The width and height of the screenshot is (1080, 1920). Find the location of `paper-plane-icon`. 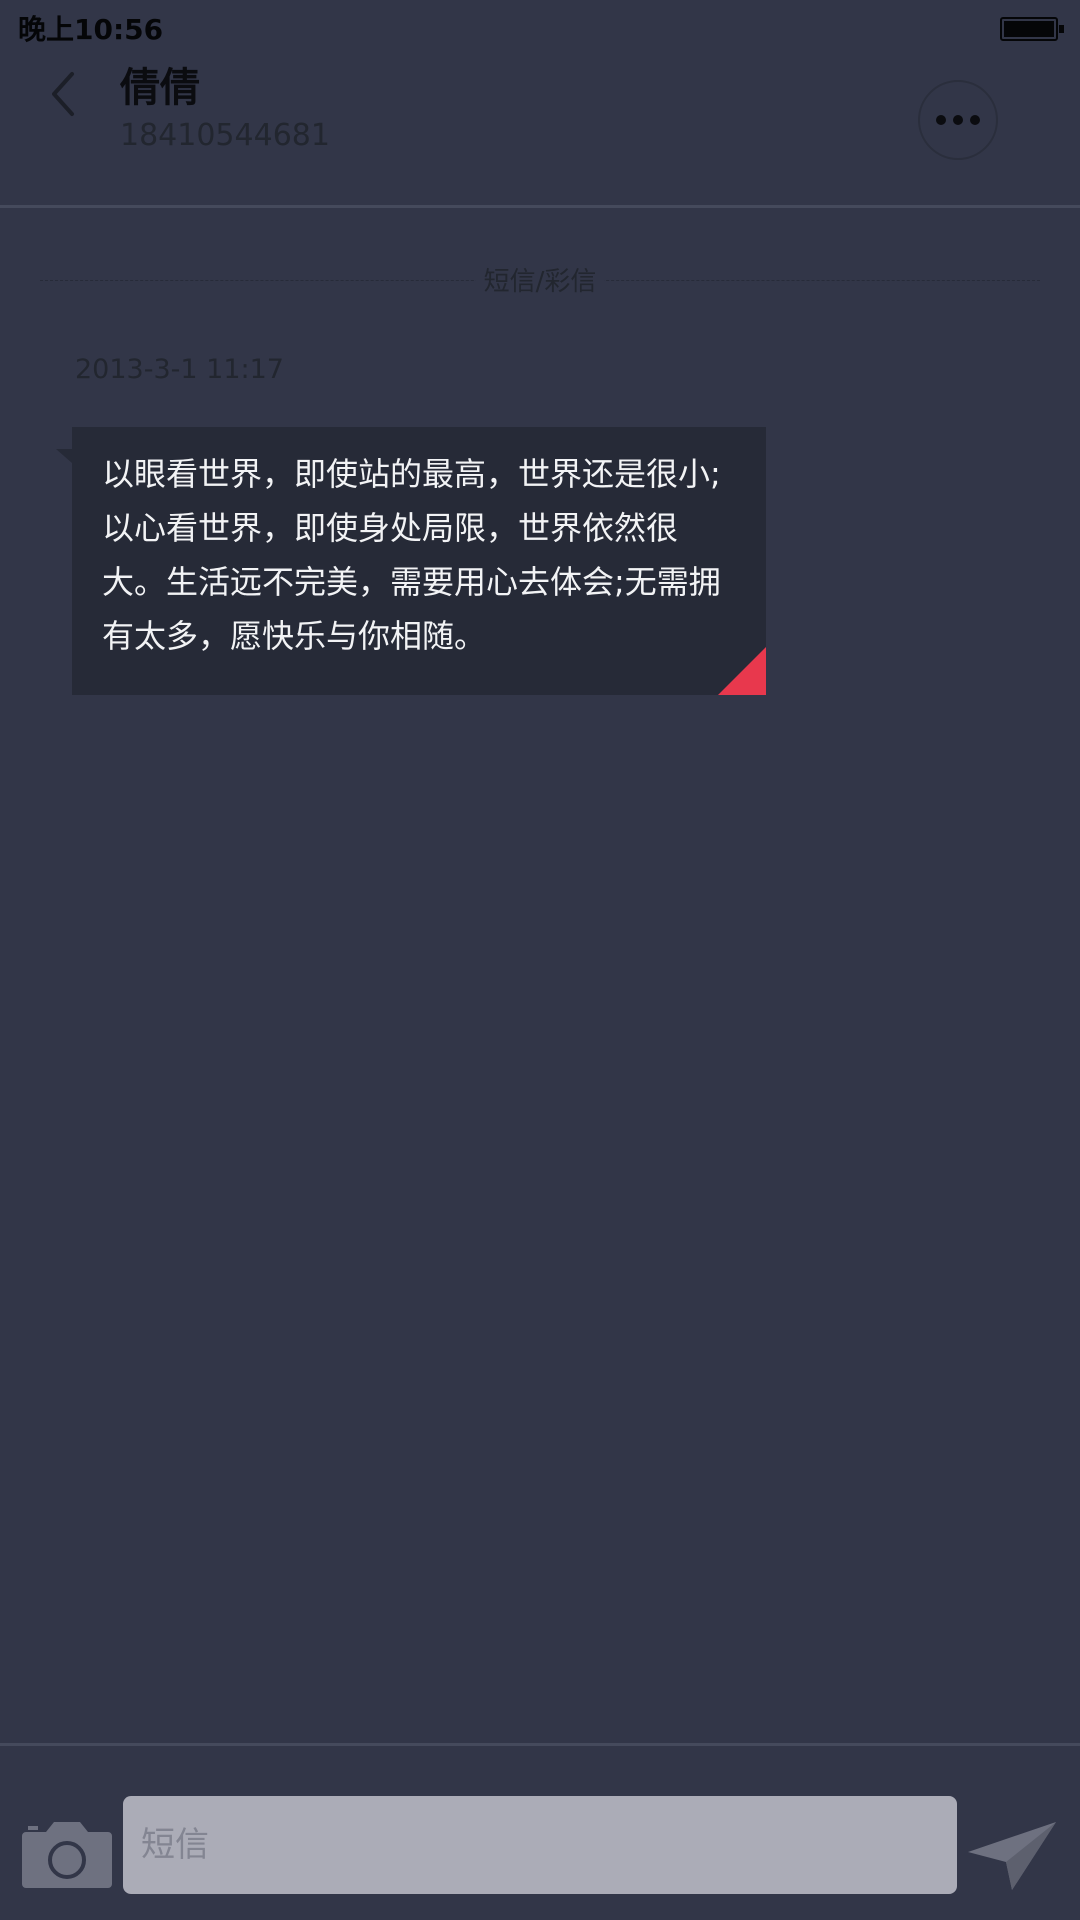

paper-plane-icon is located at coordinates (1012, 1856).